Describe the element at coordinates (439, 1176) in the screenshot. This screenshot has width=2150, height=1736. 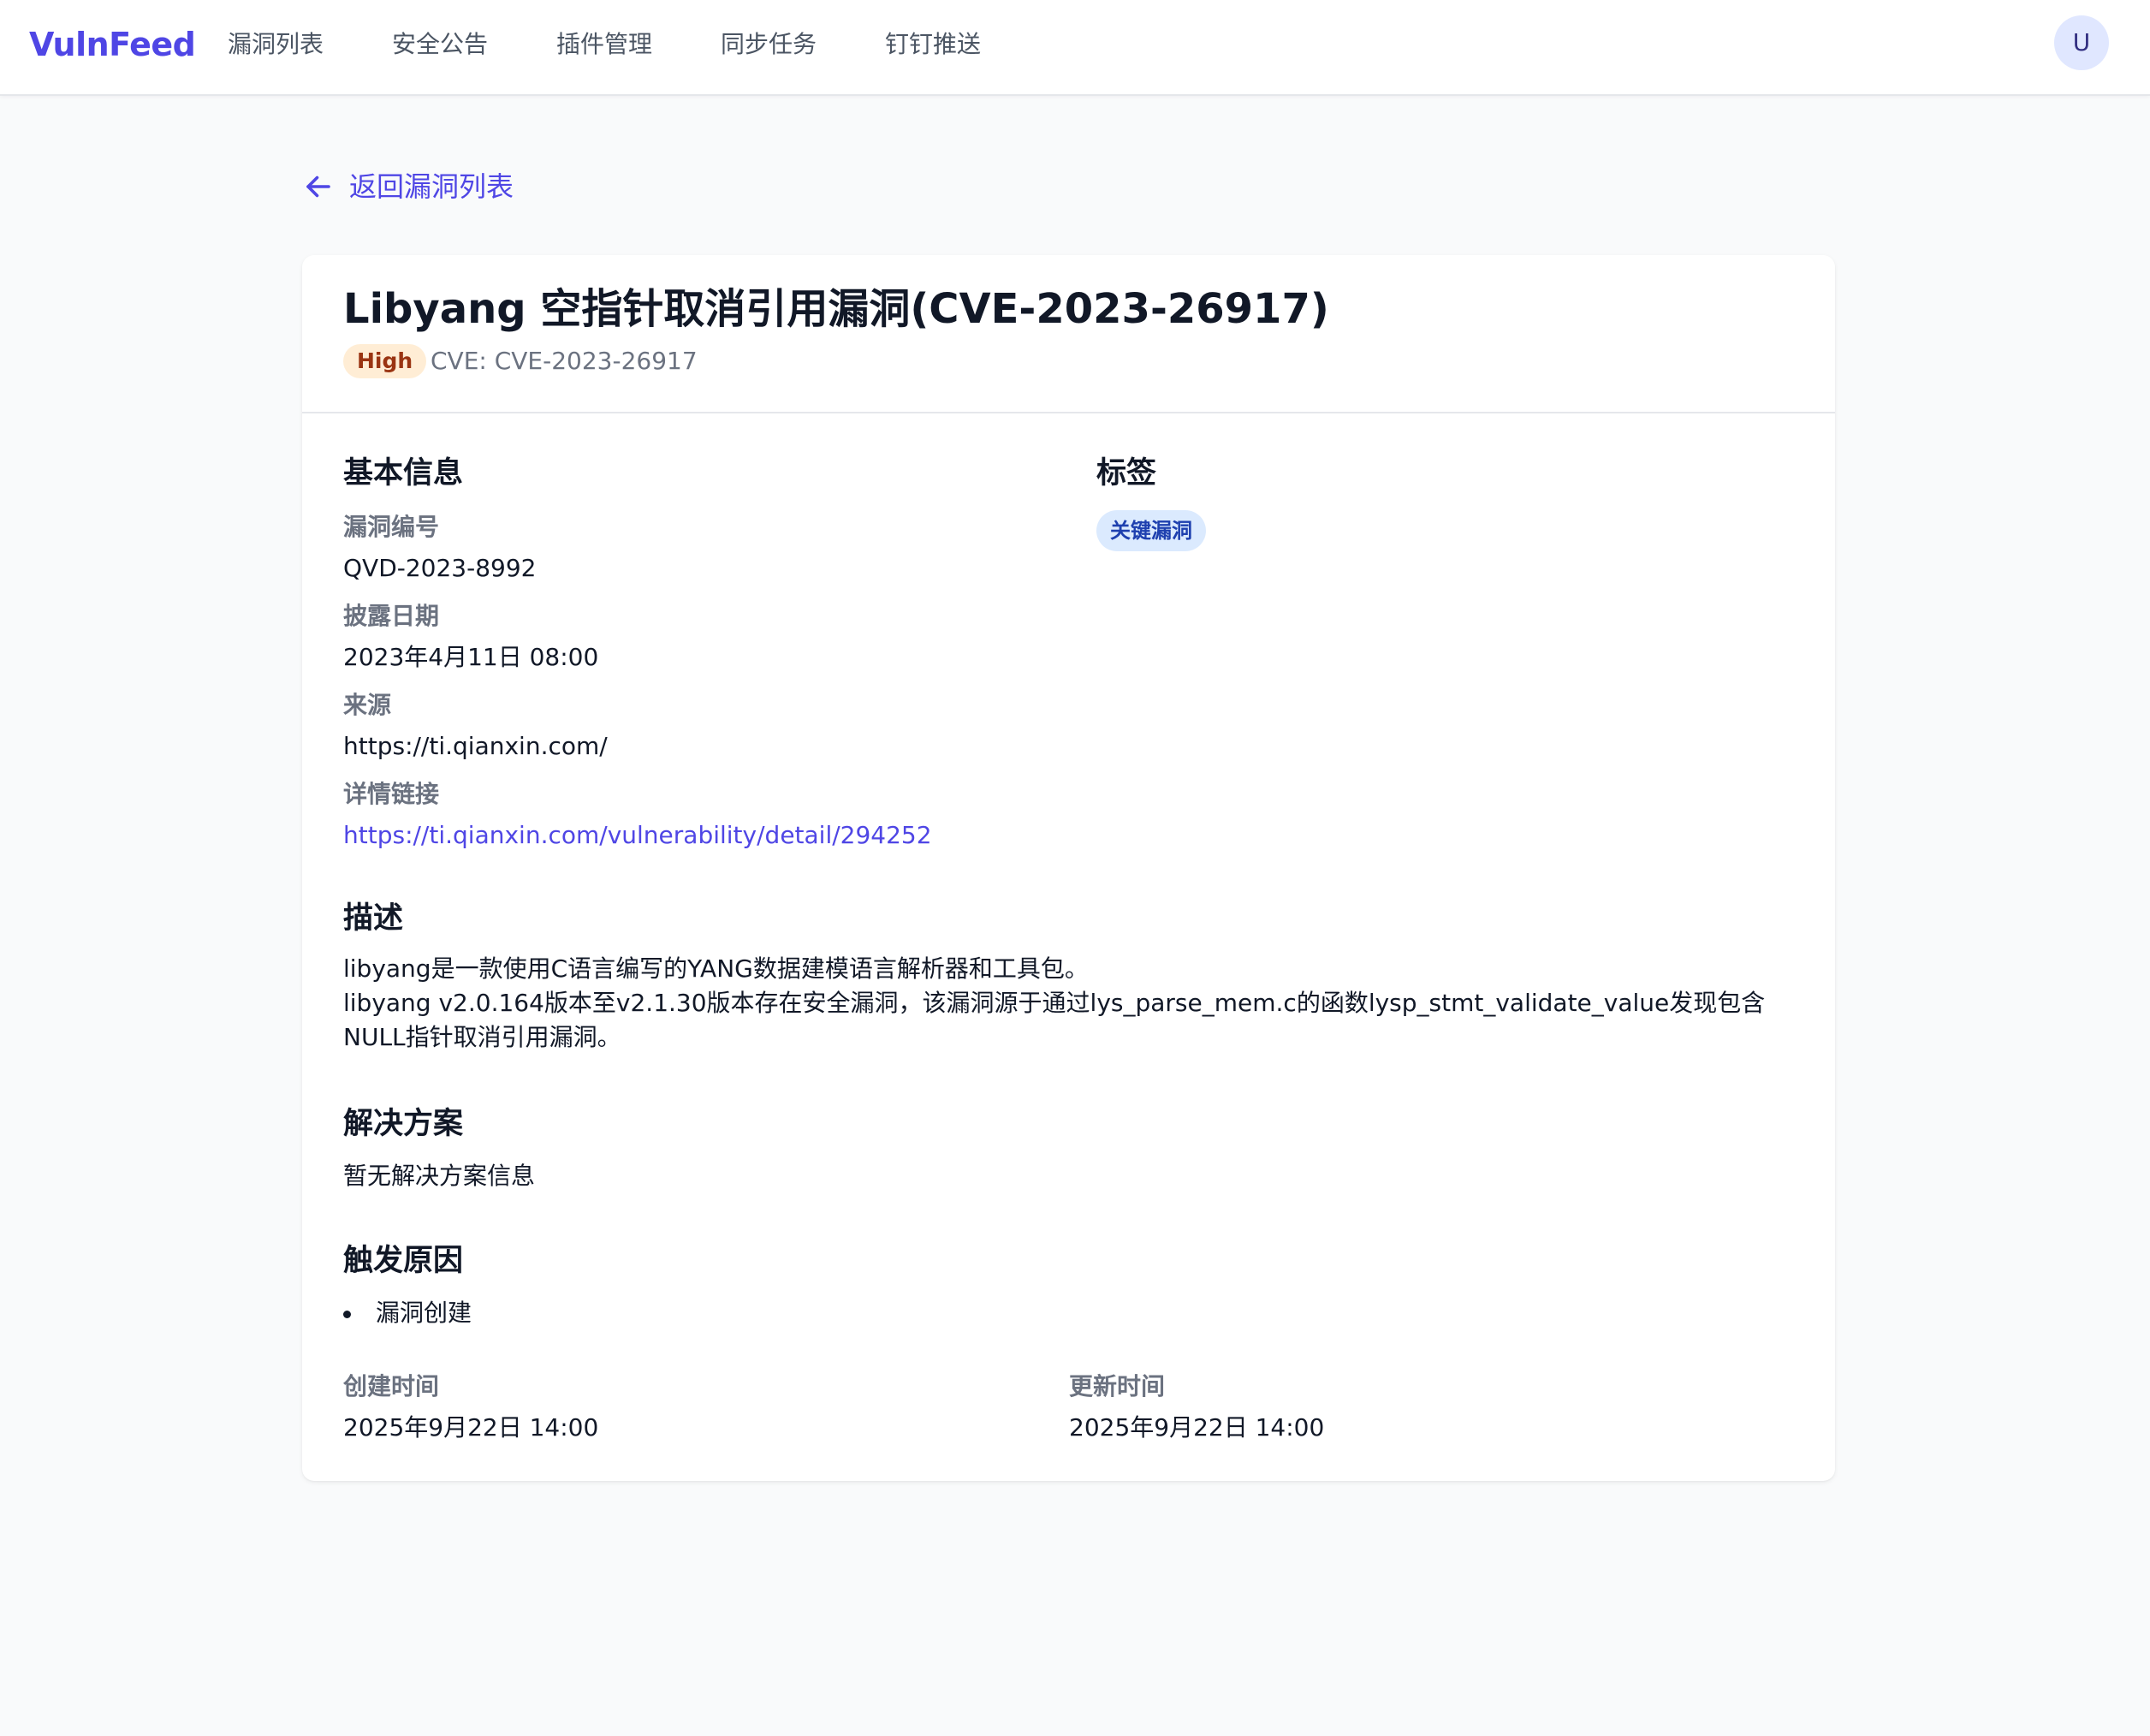
I see `solution-text: 暂无解决方案信息` at that location.